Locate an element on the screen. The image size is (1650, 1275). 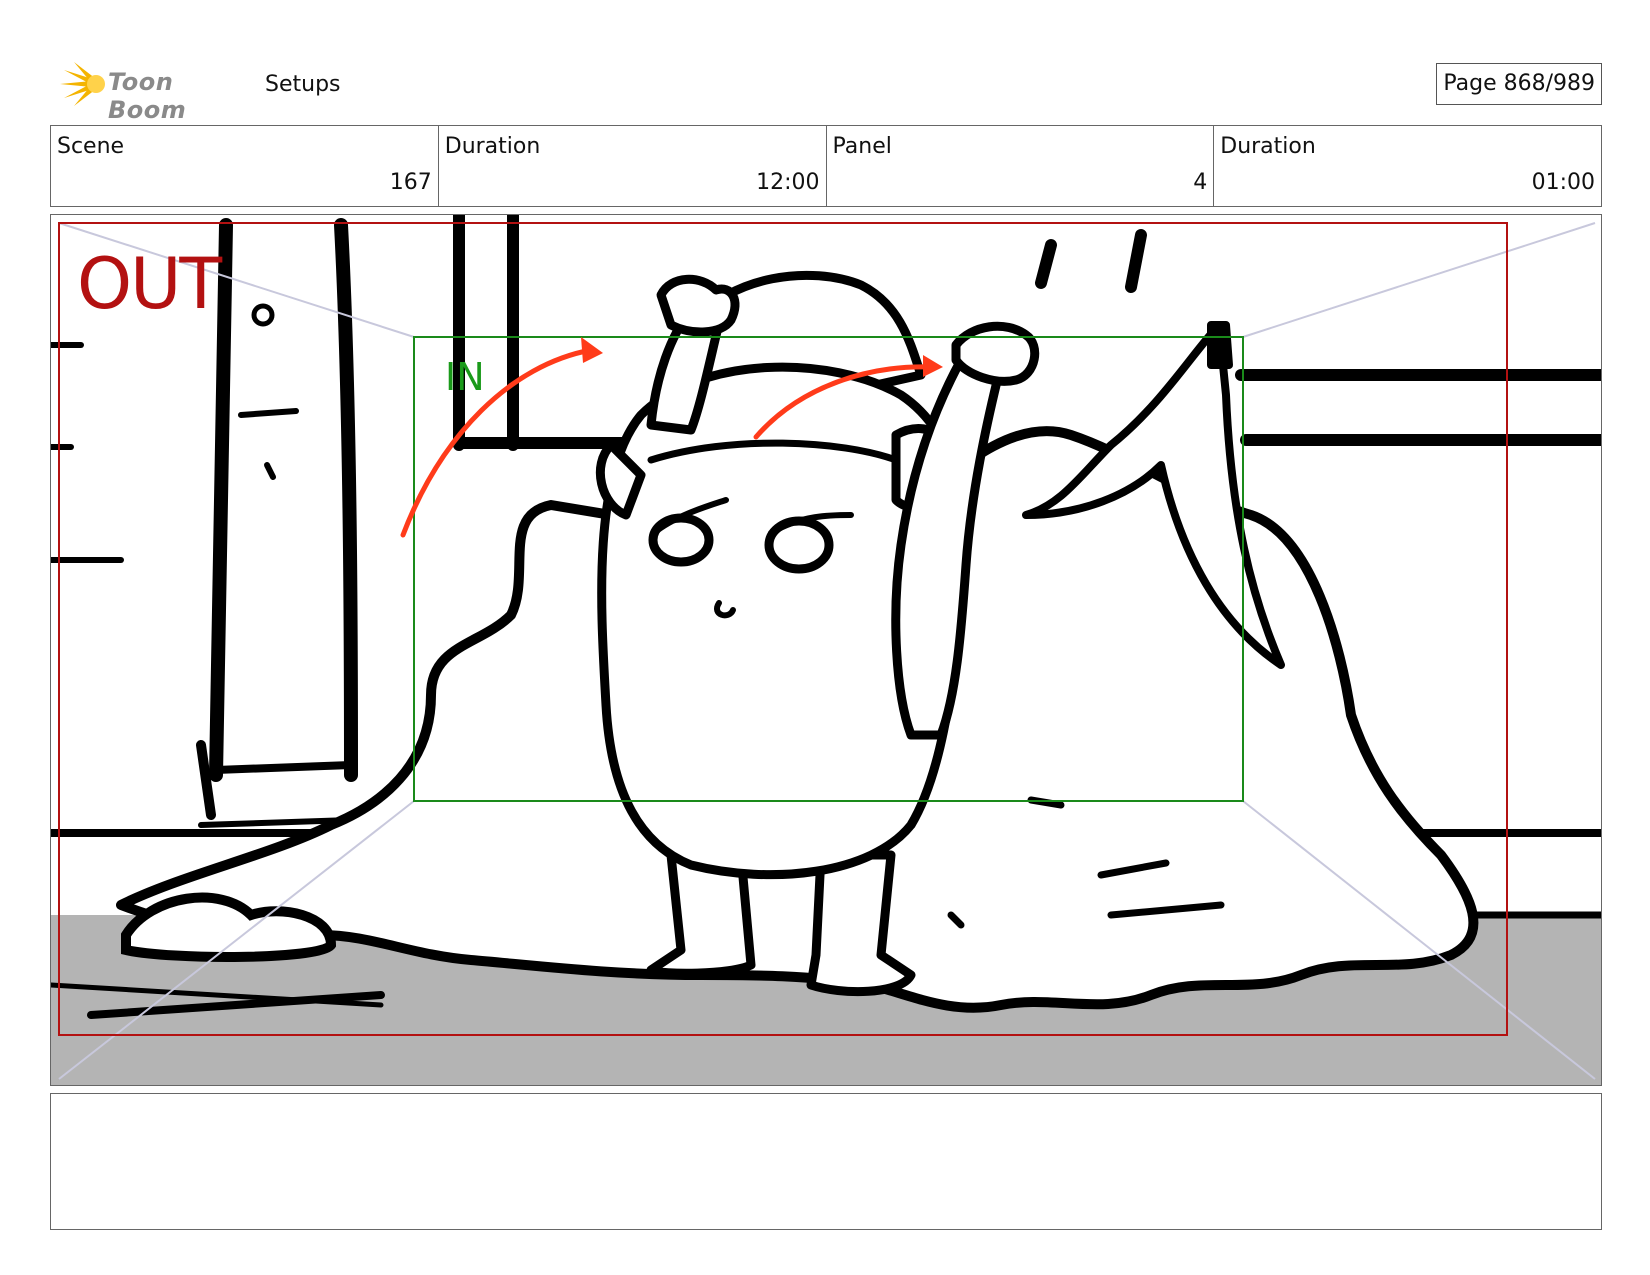
toon-boom-logo: Toon Boom is located at coordinates (150, 91).